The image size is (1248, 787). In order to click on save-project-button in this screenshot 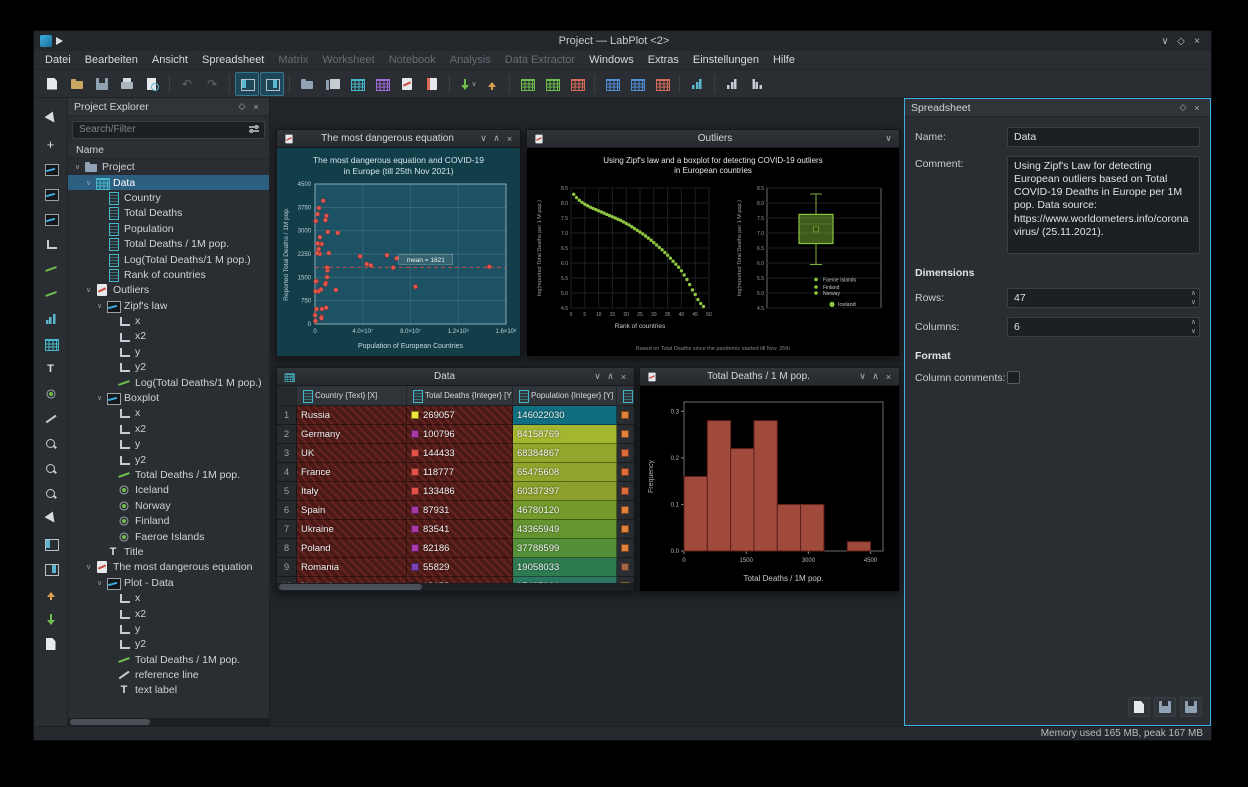, I will do `click(102, 84)`.